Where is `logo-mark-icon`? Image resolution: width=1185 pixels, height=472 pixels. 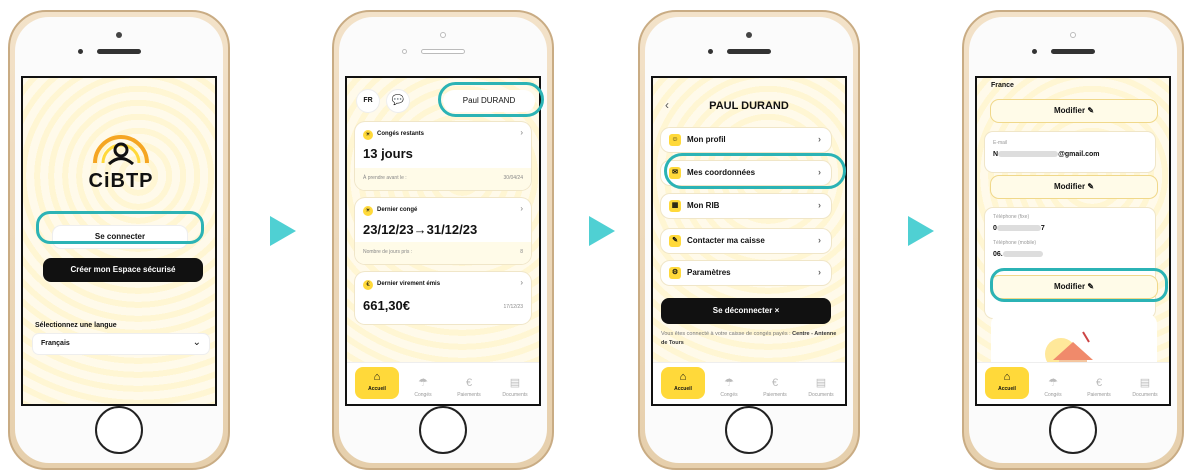 logo-mark-icon is located at coordinates (121, 150).